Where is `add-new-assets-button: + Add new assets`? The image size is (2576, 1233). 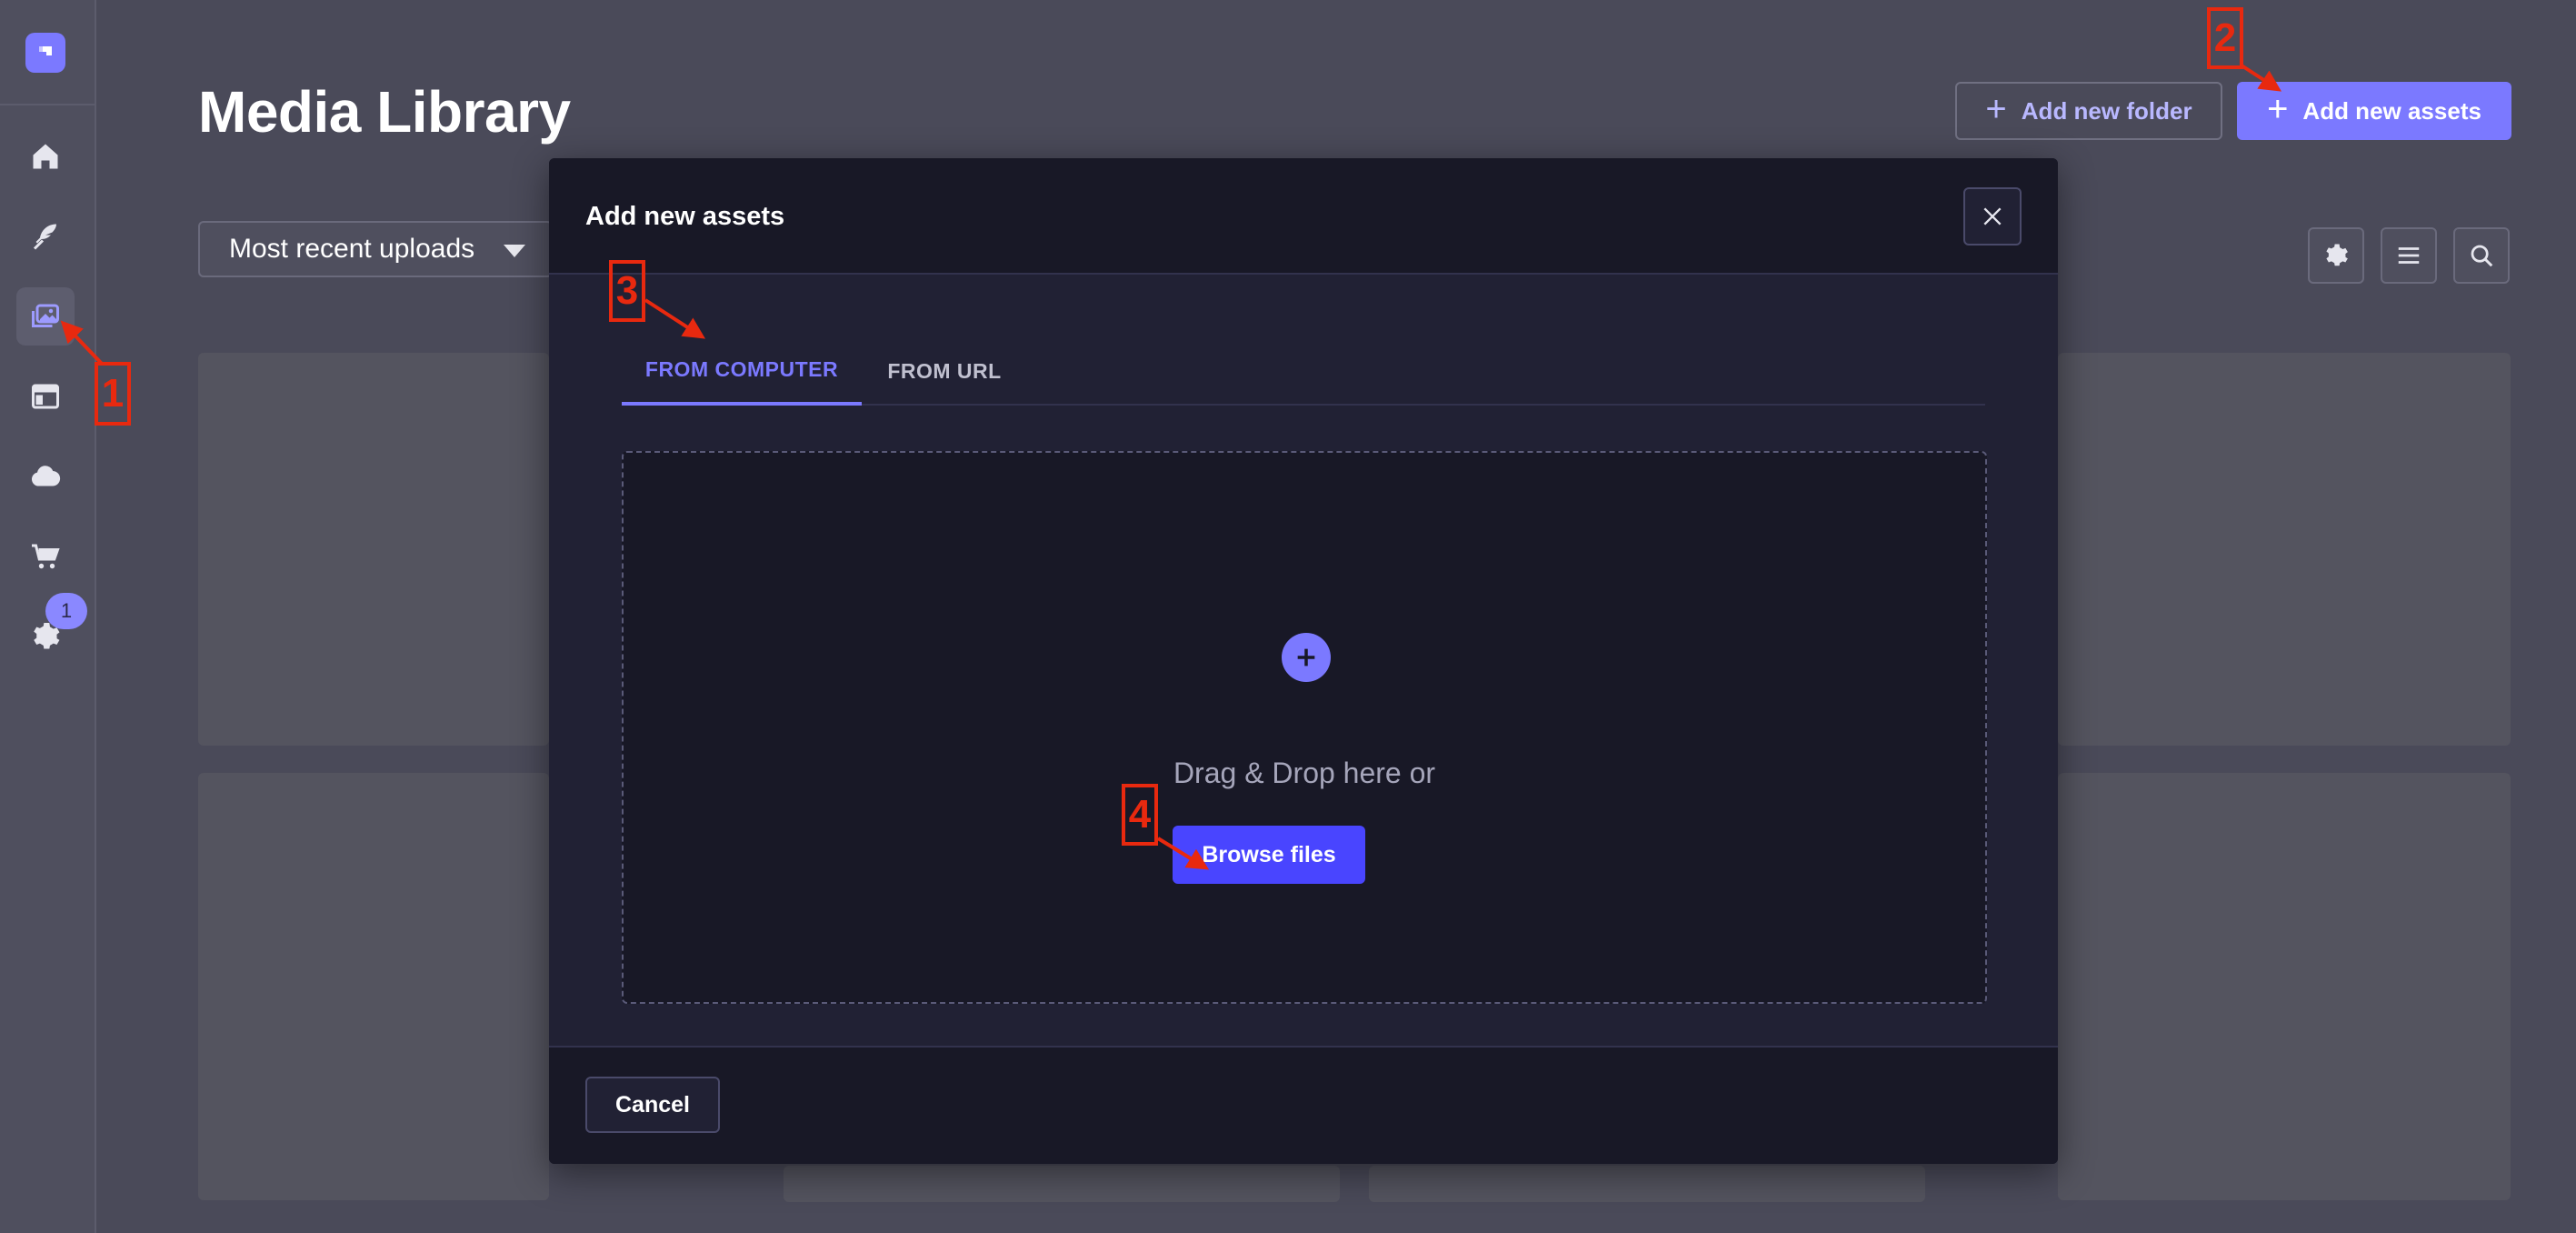 add-new-assets-button: + Add new assets is located at coordinates (2374, 111).